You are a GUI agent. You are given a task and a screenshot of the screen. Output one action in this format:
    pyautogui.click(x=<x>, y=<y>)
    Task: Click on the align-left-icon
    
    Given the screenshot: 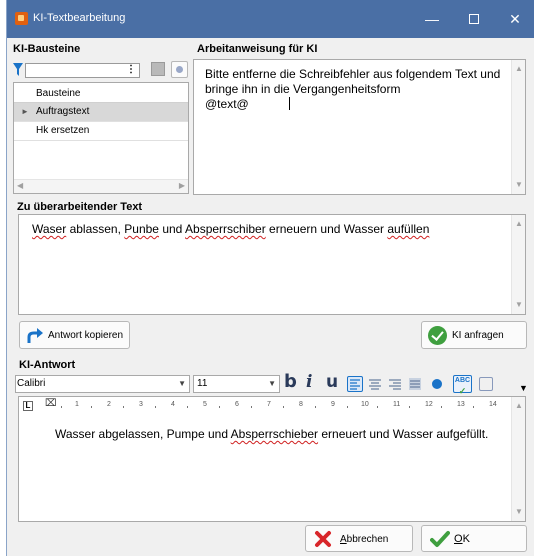 What is the action you would take?
    pyautogui.click(x=355, y=384)
    